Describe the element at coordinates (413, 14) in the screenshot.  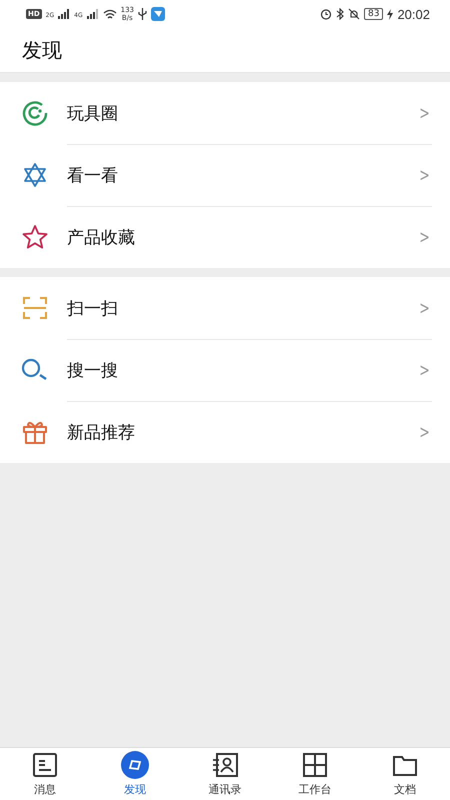
I see `clock-time: 20:02` at that location.